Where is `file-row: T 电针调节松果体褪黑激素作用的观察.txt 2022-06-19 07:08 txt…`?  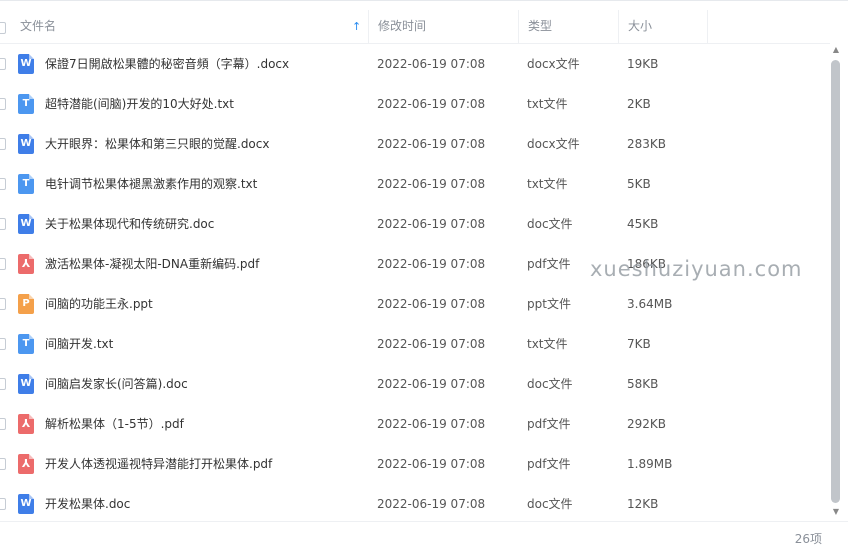 file-row: T 电针调节松果体褪黑激素作用的观察.txt 2022-06-19 07:08 txt… is located at coordinates (415, 184).